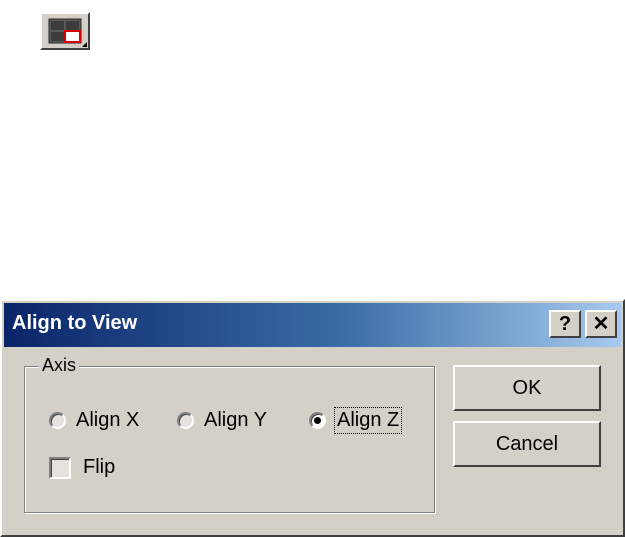 The image size is (625, 537). Describe the element at coordinates (60, 467) in the screenshot. I see `checkbox-unchecked-icon` at that location.